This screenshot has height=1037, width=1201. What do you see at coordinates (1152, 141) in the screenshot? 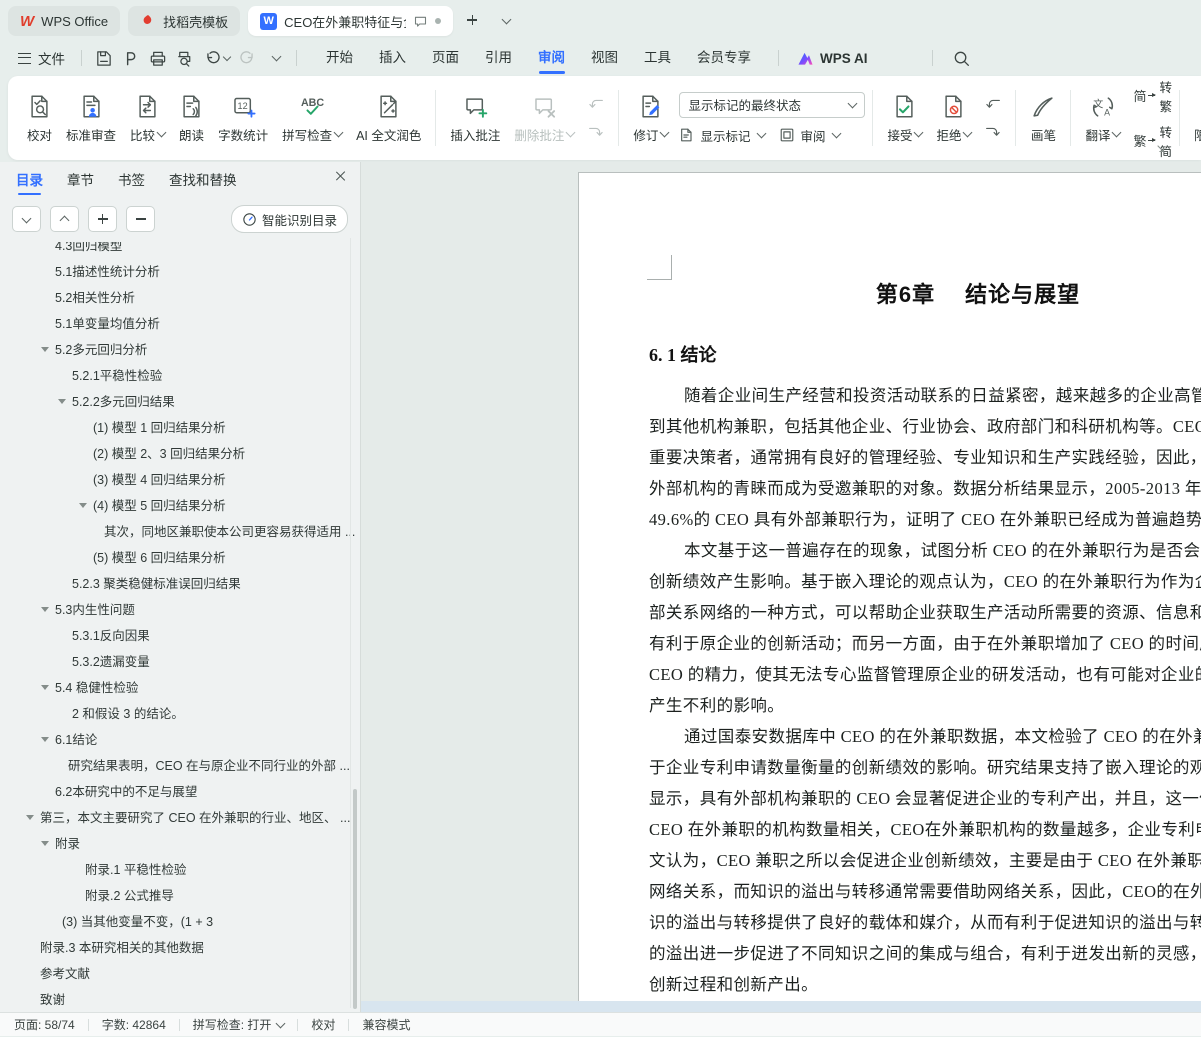
I see `to-simplified-button: 繁 转简` at bounding box center [1152, 141].